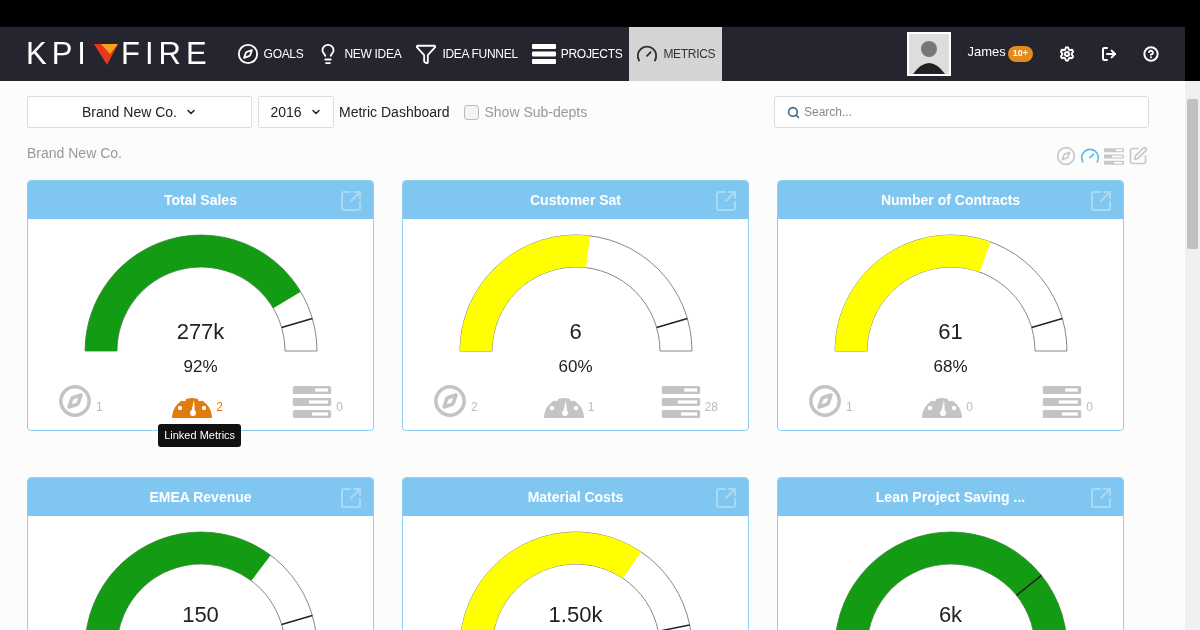 Image resolution: width=1200 pixels, height=630 pixels. I want to click on logo: KPI FIRE, so click(119, 53).